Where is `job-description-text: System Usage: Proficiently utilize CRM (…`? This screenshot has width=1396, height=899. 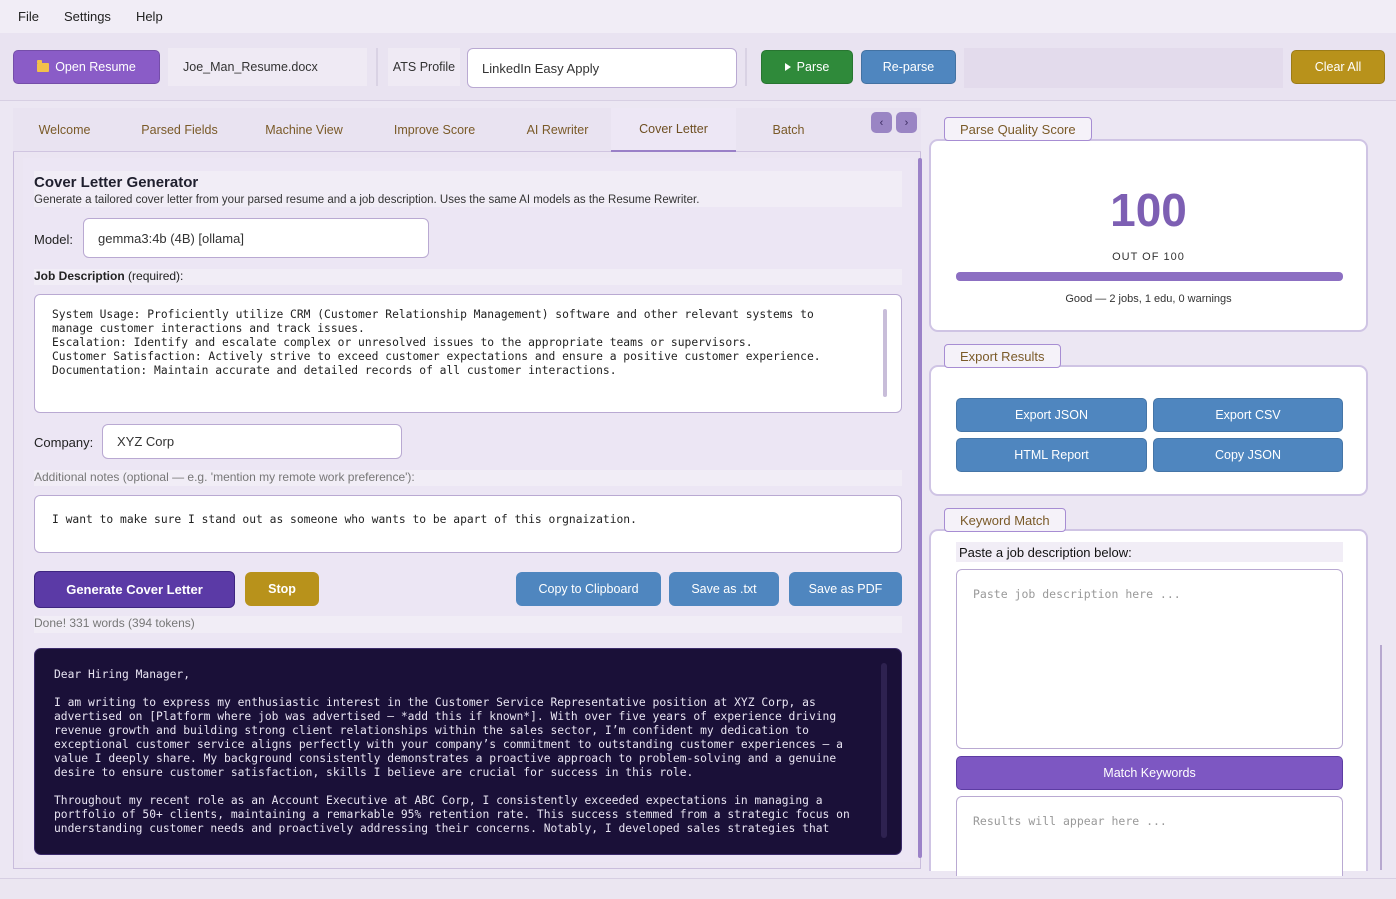 job-description-text: System Usage: Proficiently utilize CRM (… is located at coordinates (436, 342).